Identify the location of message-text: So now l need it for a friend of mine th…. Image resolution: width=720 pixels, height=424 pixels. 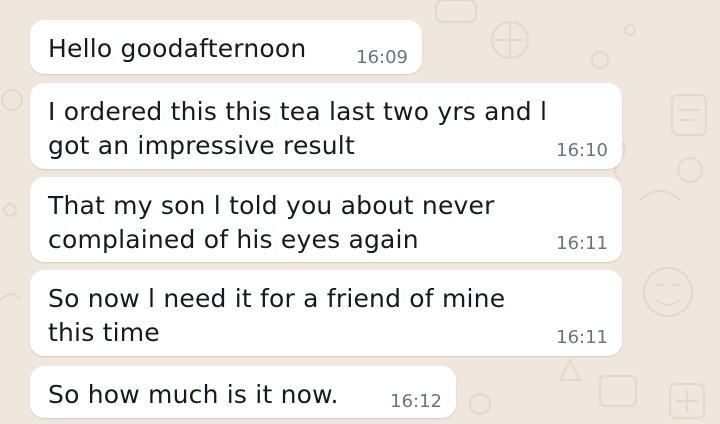
(277, 315).